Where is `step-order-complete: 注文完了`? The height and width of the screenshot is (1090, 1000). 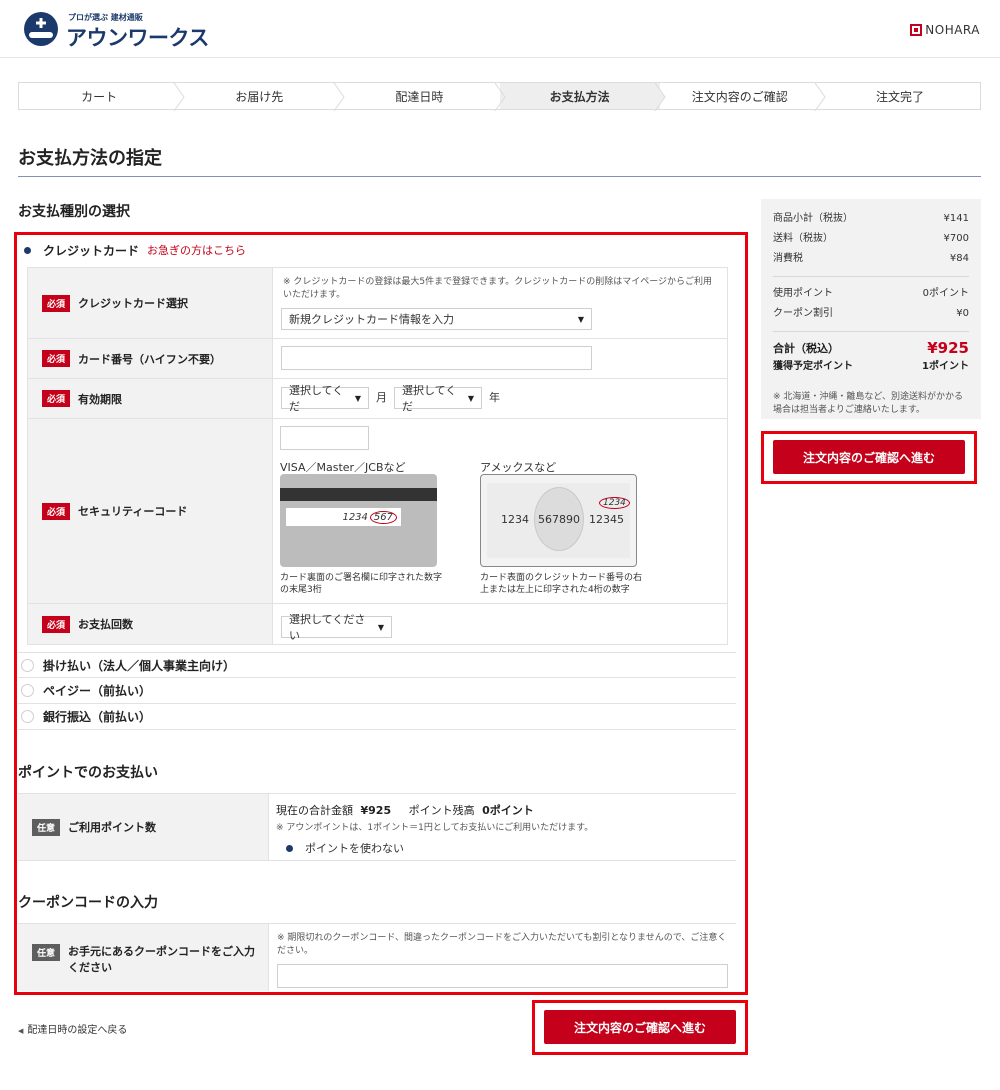
step-order-complete: 注文完了 is located at coordinates (900, 96).